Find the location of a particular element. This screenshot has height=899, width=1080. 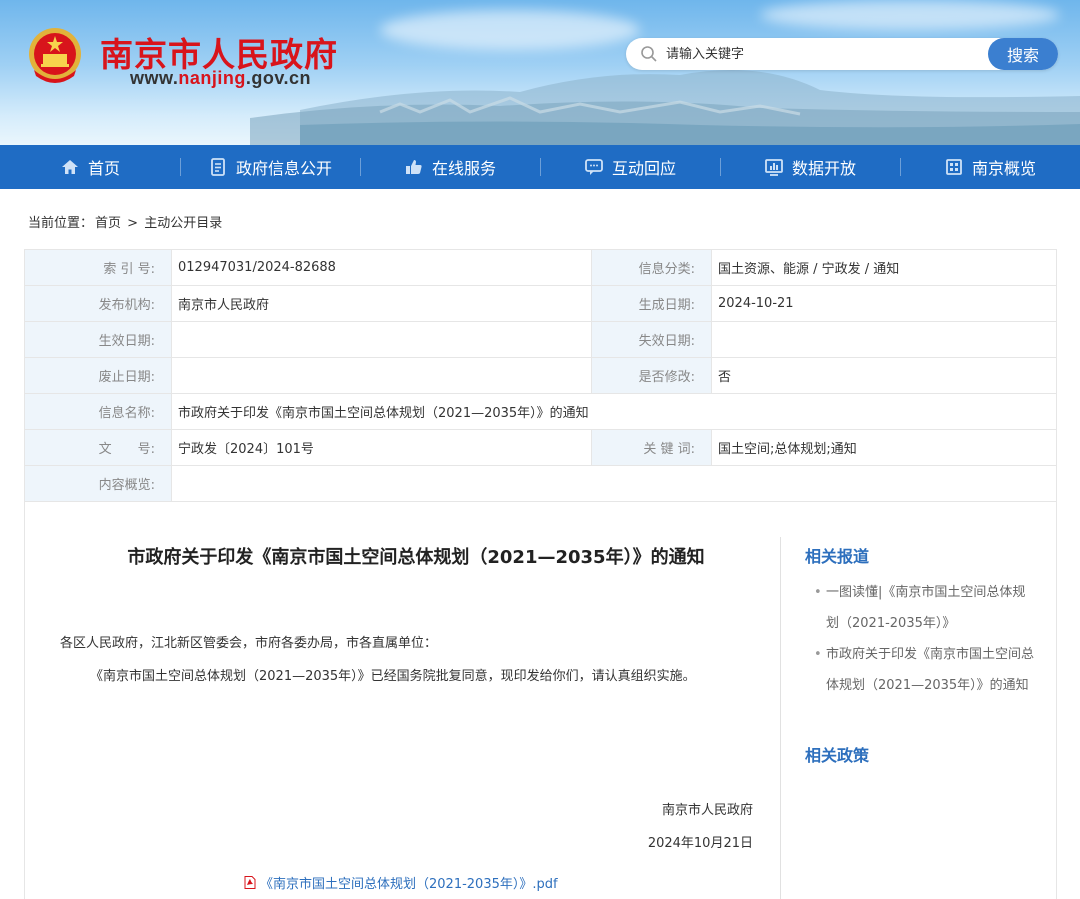

publisher-label: 发布机构: is located at coordinates (98, 303).